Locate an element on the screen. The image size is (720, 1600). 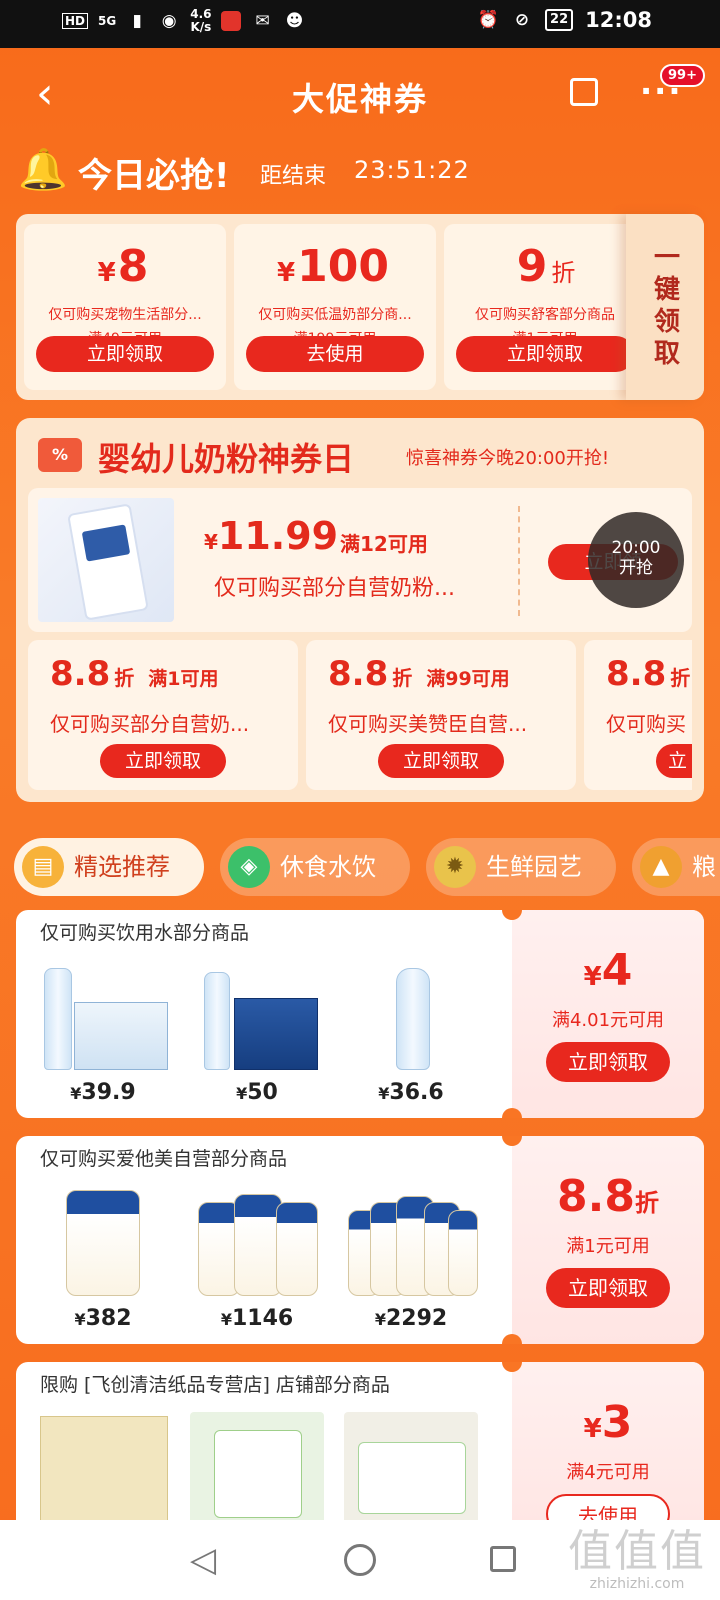
product-item: ¥50 is located at coordinates (257, 1033).